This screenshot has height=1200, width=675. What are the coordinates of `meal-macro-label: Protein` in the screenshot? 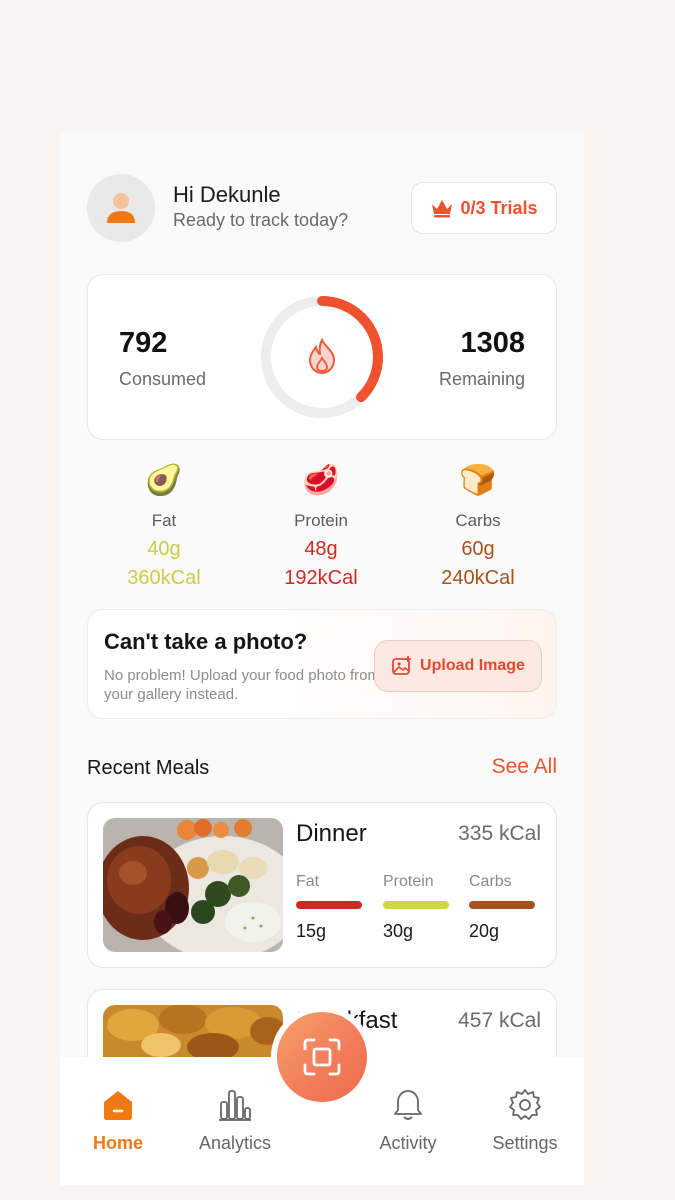 It's located at (408, 881).